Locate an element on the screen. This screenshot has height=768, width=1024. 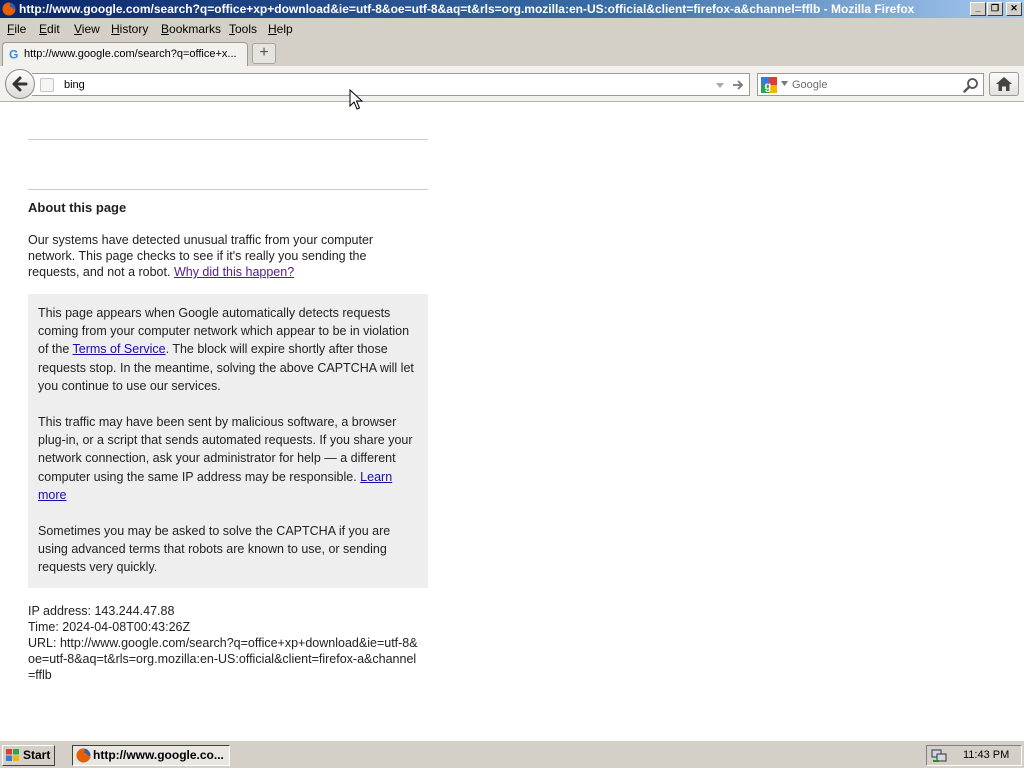
google-favicon-icon: G is located at coordinates (13, 54).